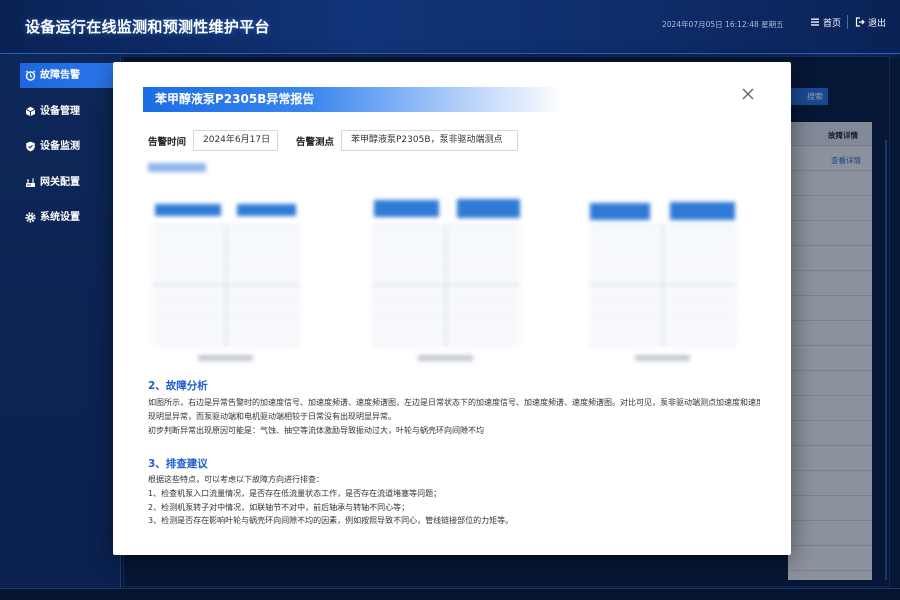 The image size is (900, 600). What do you see at coordinates (235, 99) in the screenshot?
I see `modal-title: 苯甲醇液泵P2305B异常报告` at bounding box center [235, 99].